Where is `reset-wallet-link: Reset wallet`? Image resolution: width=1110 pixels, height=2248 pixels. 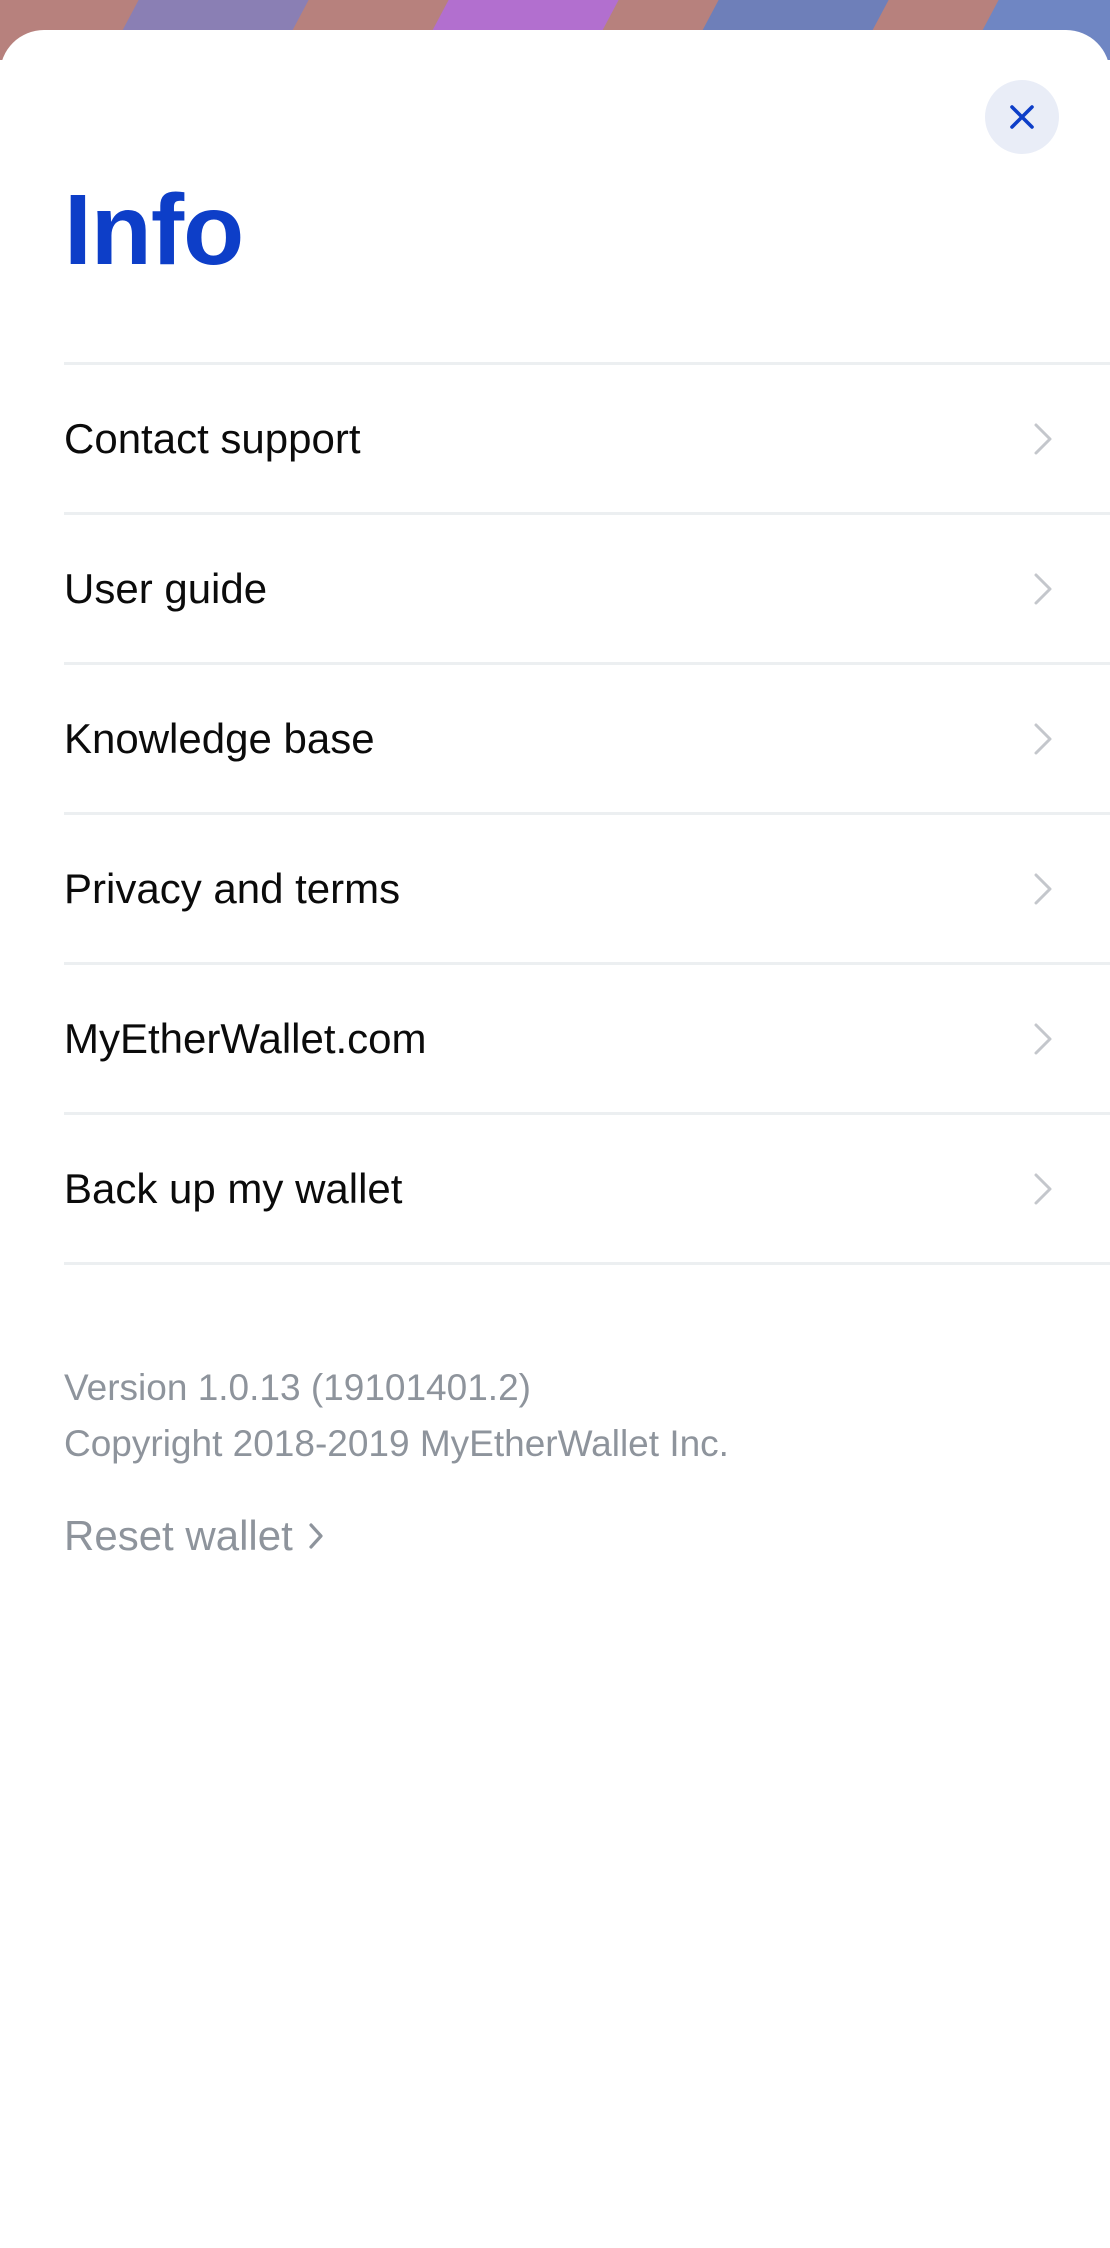
reset-wallet-link: Reset wallet is located at coordinates (194, 1536).